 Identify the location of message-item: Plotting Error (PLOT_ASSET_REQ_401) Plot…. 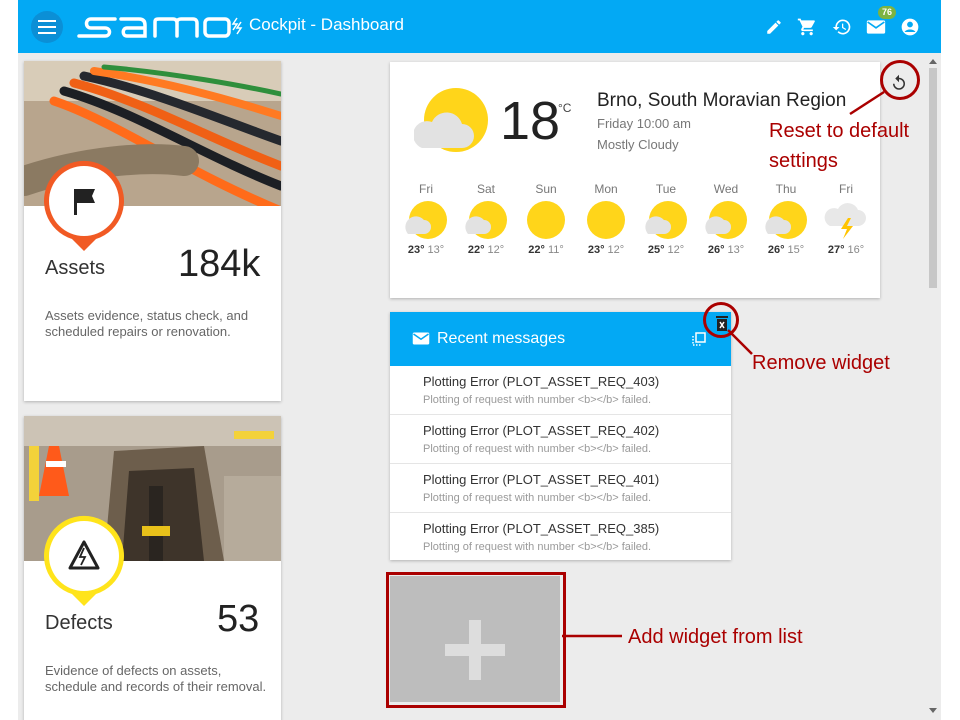
(560, 488).